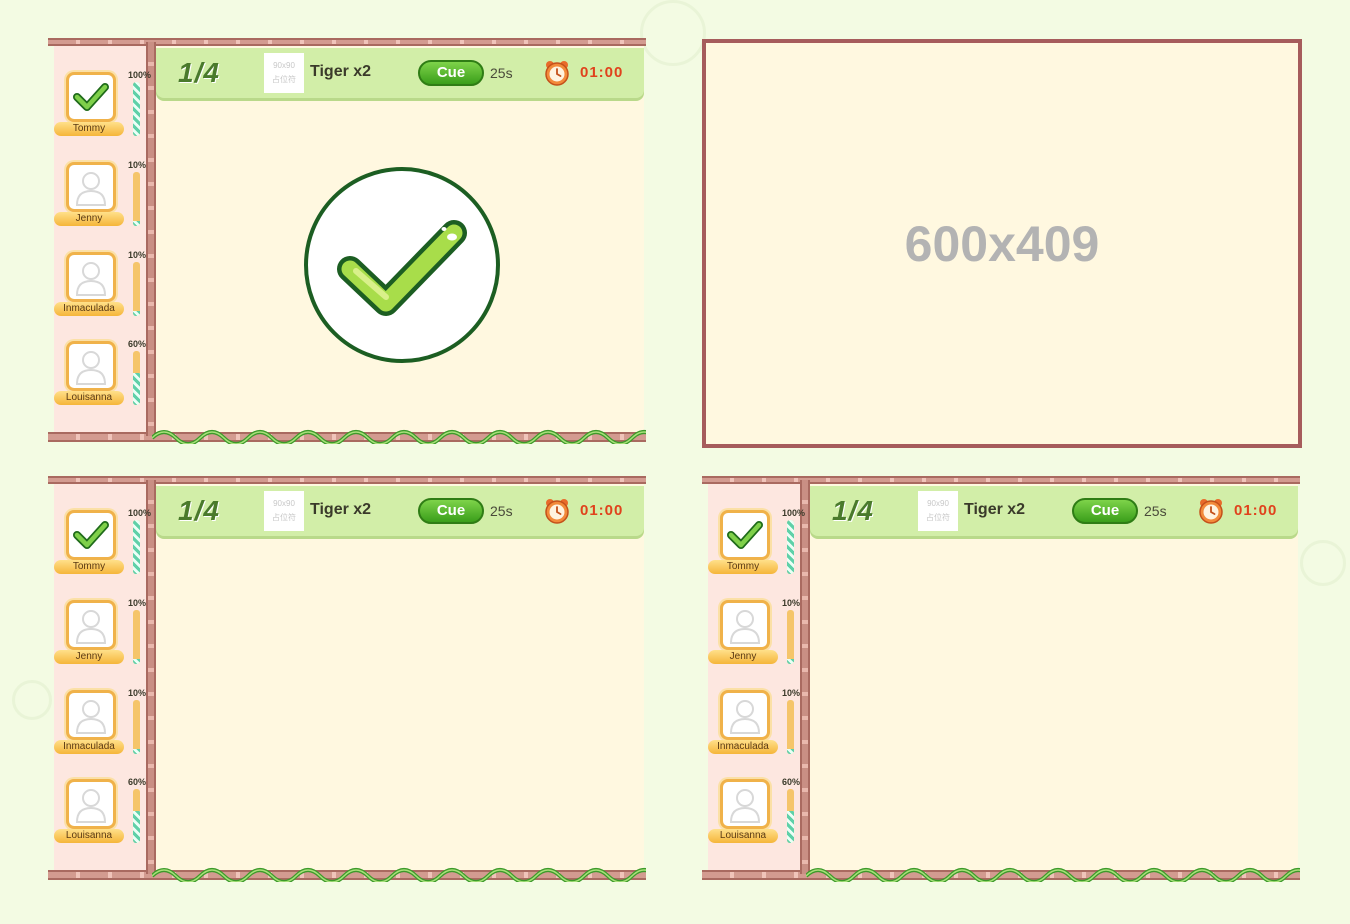 This screenshot has width=1350, height=924. Describe the element at coordinates (794, 513) in the screenshot. I see `player-percent: 100%` at that location.